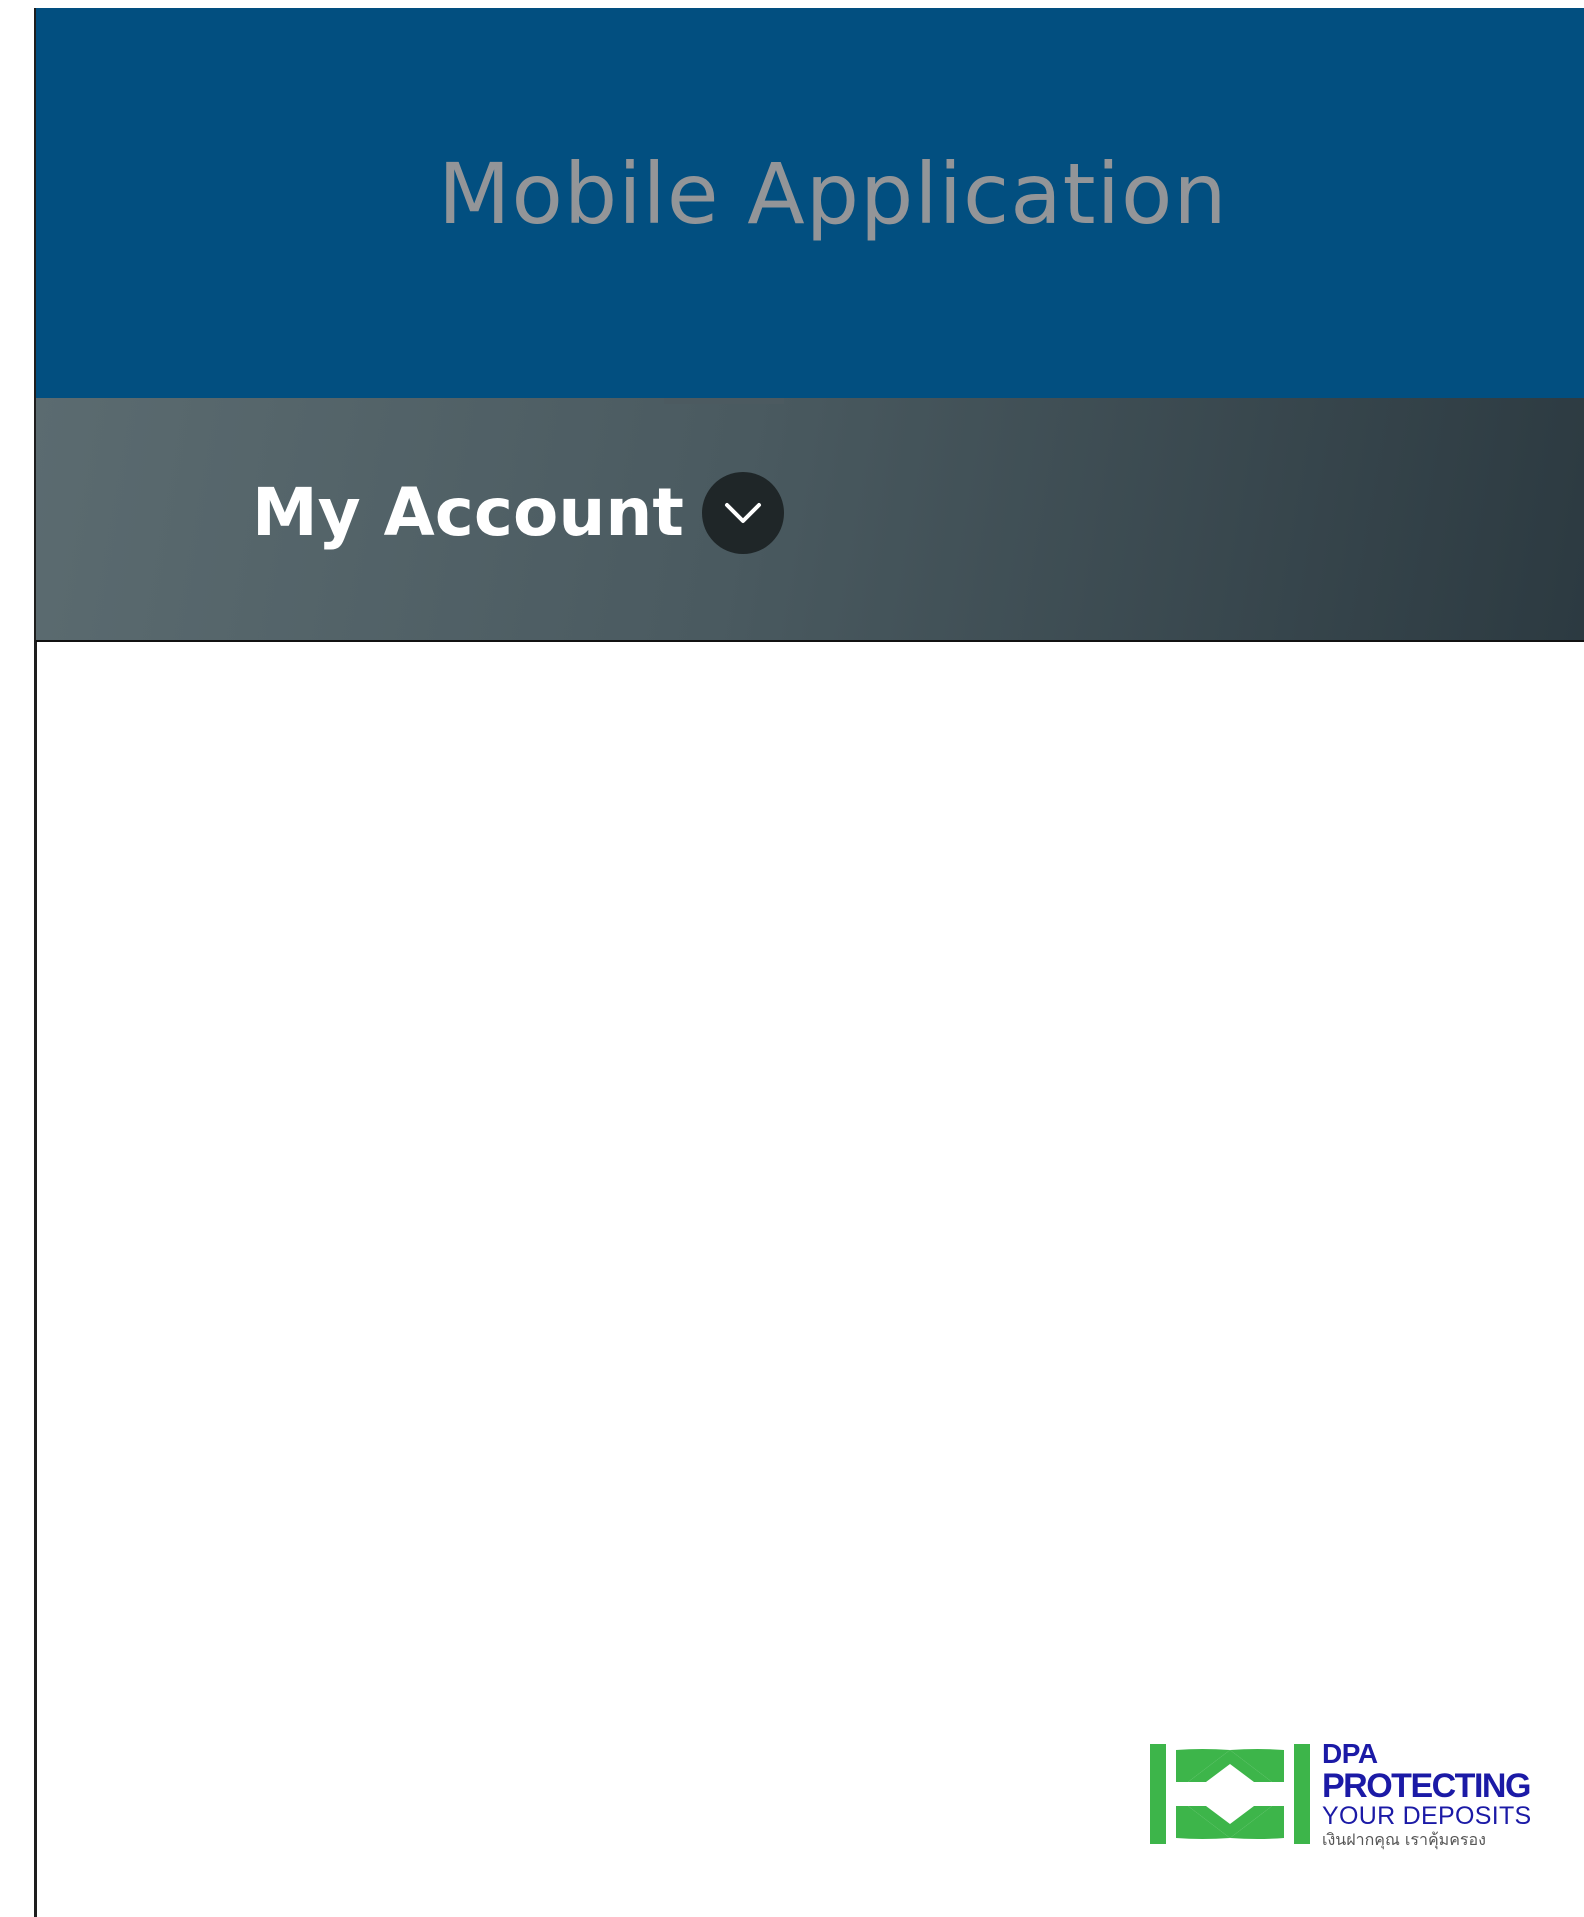  I want to click on chevron-down-glyph, so click(742, 513).